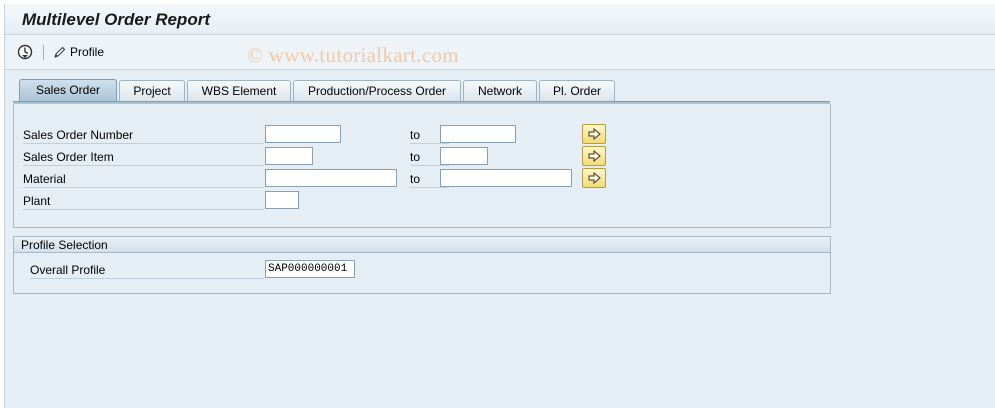 This screenshot has width=995, height=408. Describe the element at coordinates (331, 178) in the screenshot. I see `material-from-input` at that location.